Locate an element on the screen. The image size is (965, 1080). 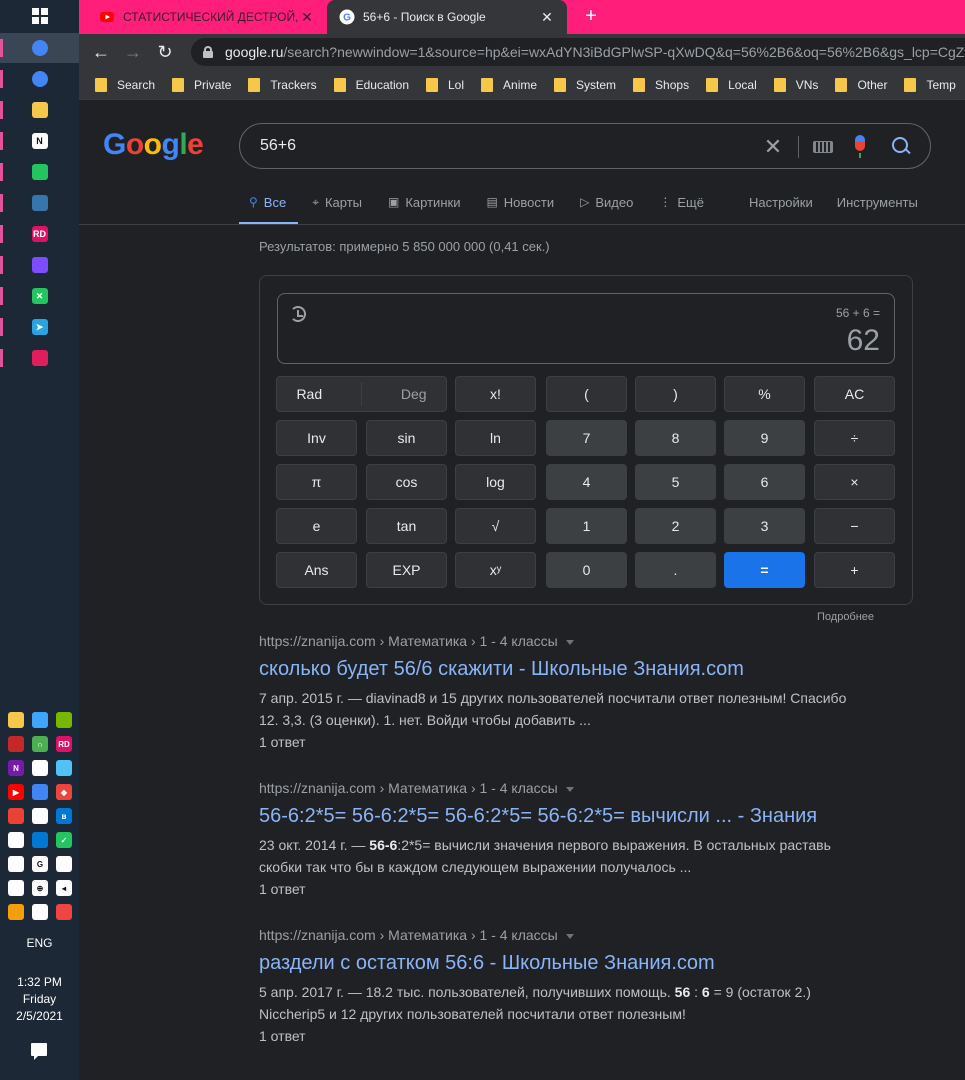
tab-google-search: G 56+6 - Поиск в Google ✕ is located at coordinates (447, 17).